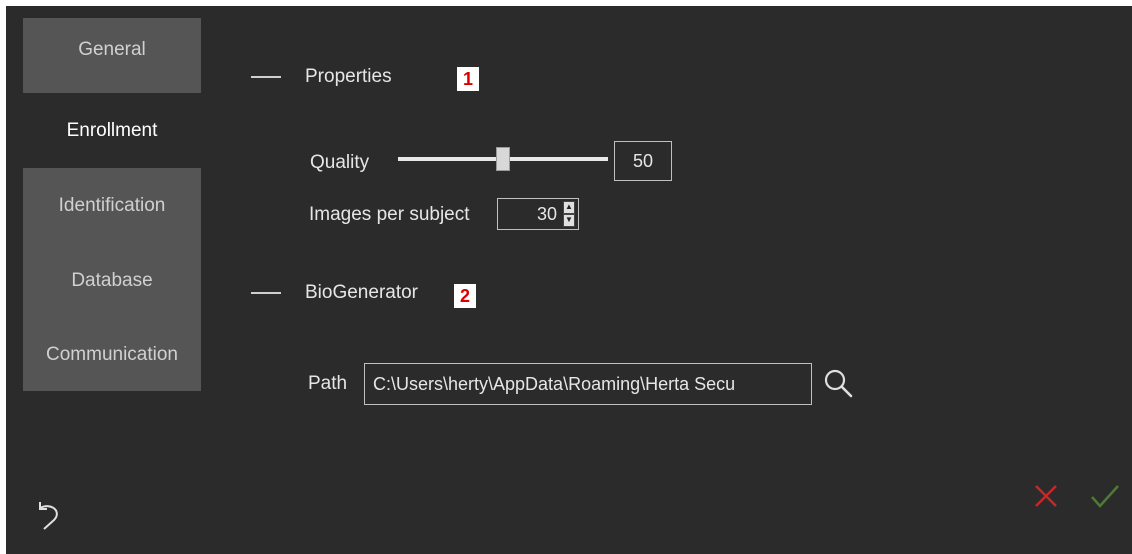  What do you see at coordinates (588, 384) in the screenshot?
I see `path-input` at bounding box center [588, 384].